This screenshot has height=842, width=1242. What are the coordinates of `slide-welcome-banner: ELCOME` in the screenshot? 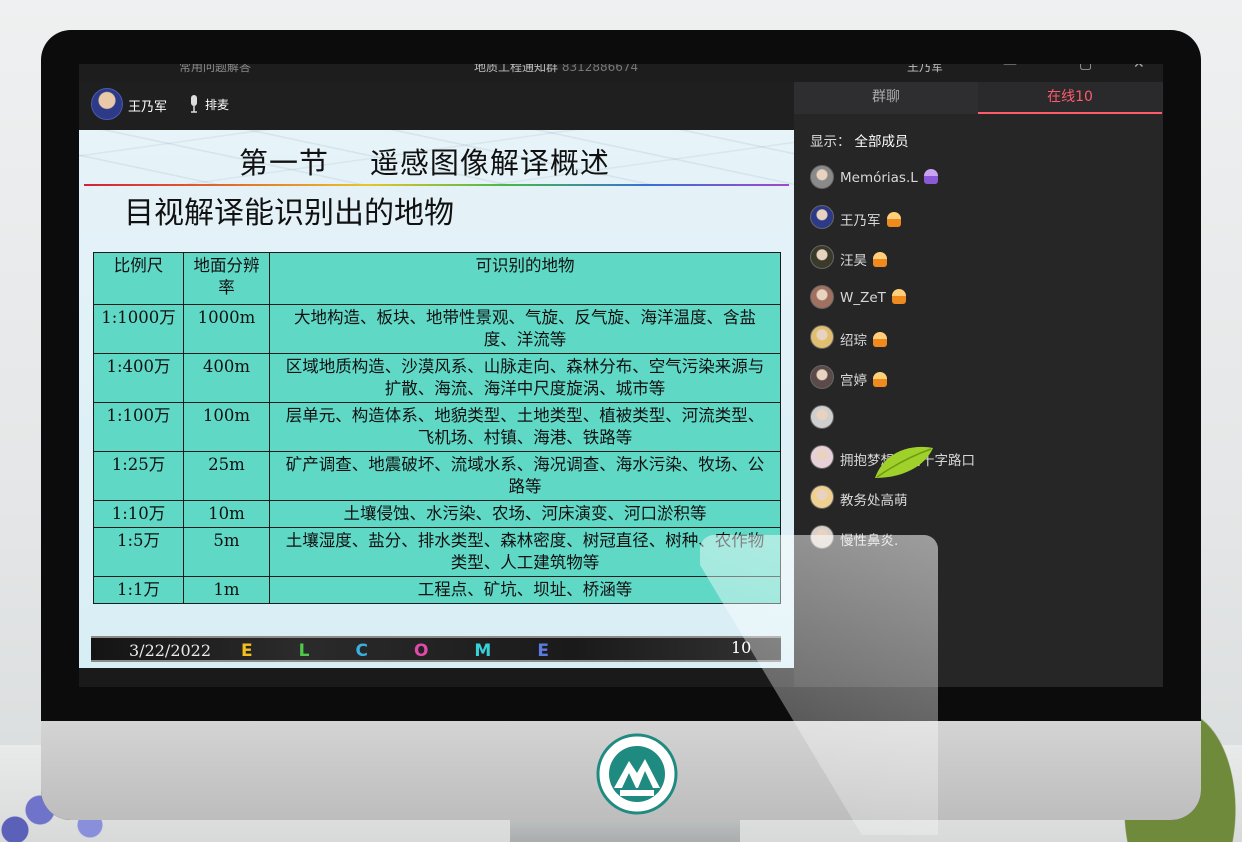 It's located at (418, 651).